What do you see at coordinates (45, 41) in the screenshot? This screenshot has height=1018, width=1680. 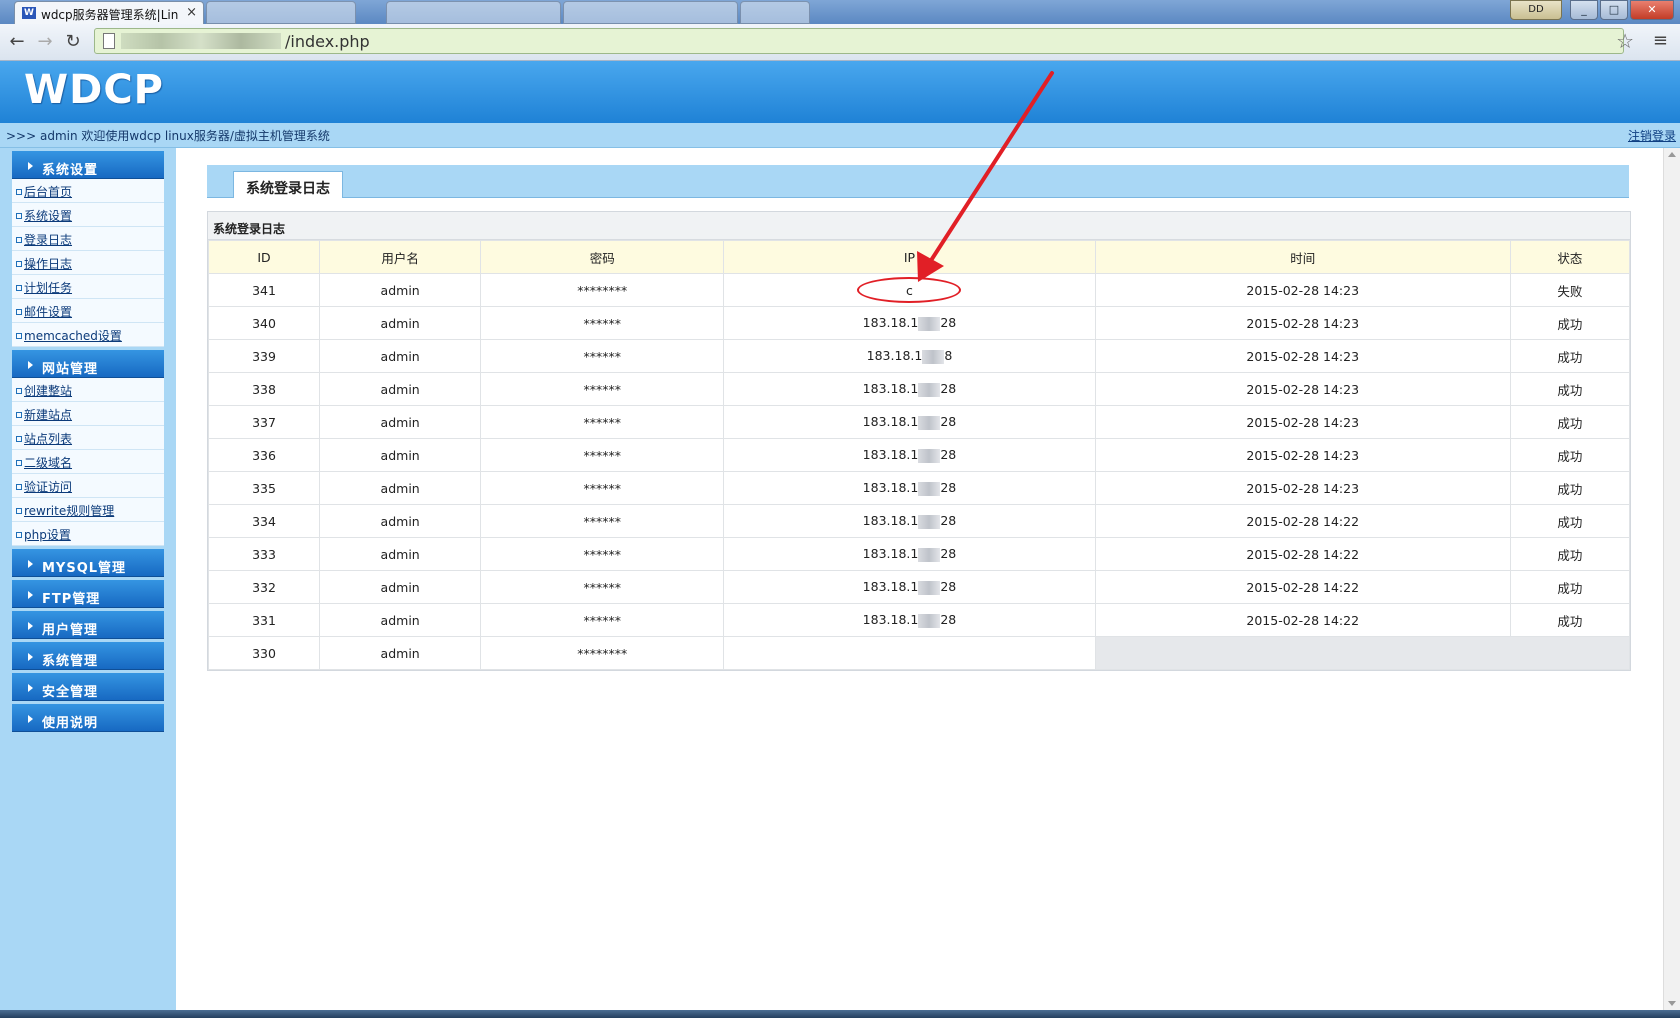 I see `forward-arrow-icon: →` at bounding box center [45, 41].